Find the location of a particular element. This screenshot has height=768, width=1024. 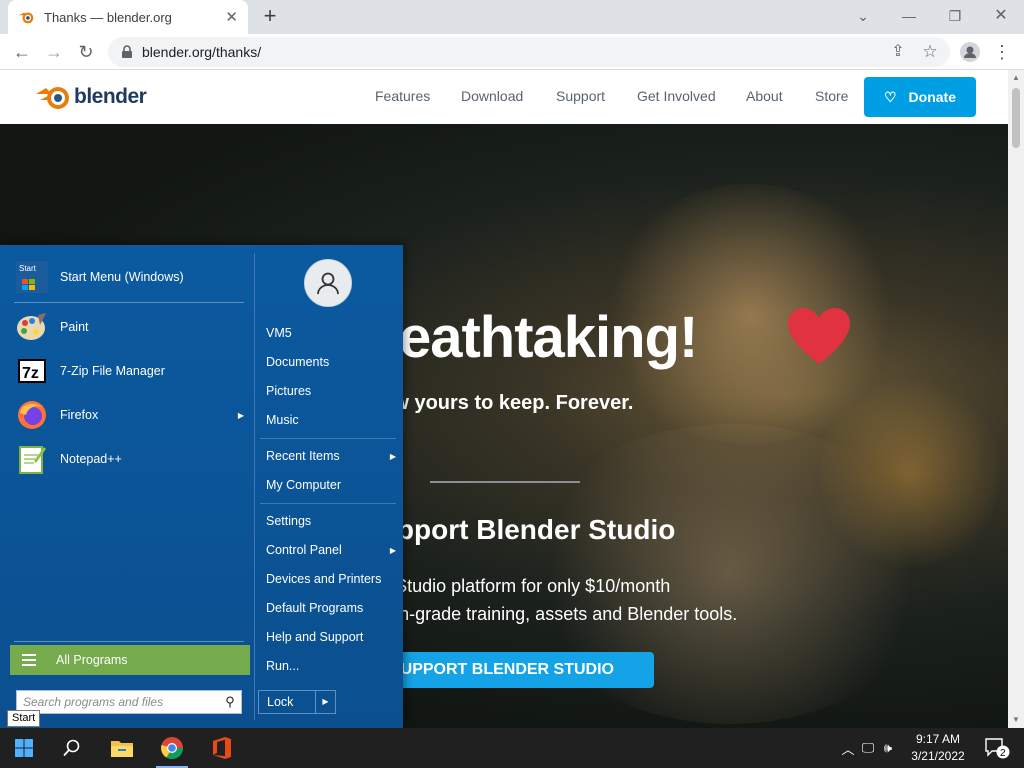

logo-text: blender is located at coordinates (110, 96).